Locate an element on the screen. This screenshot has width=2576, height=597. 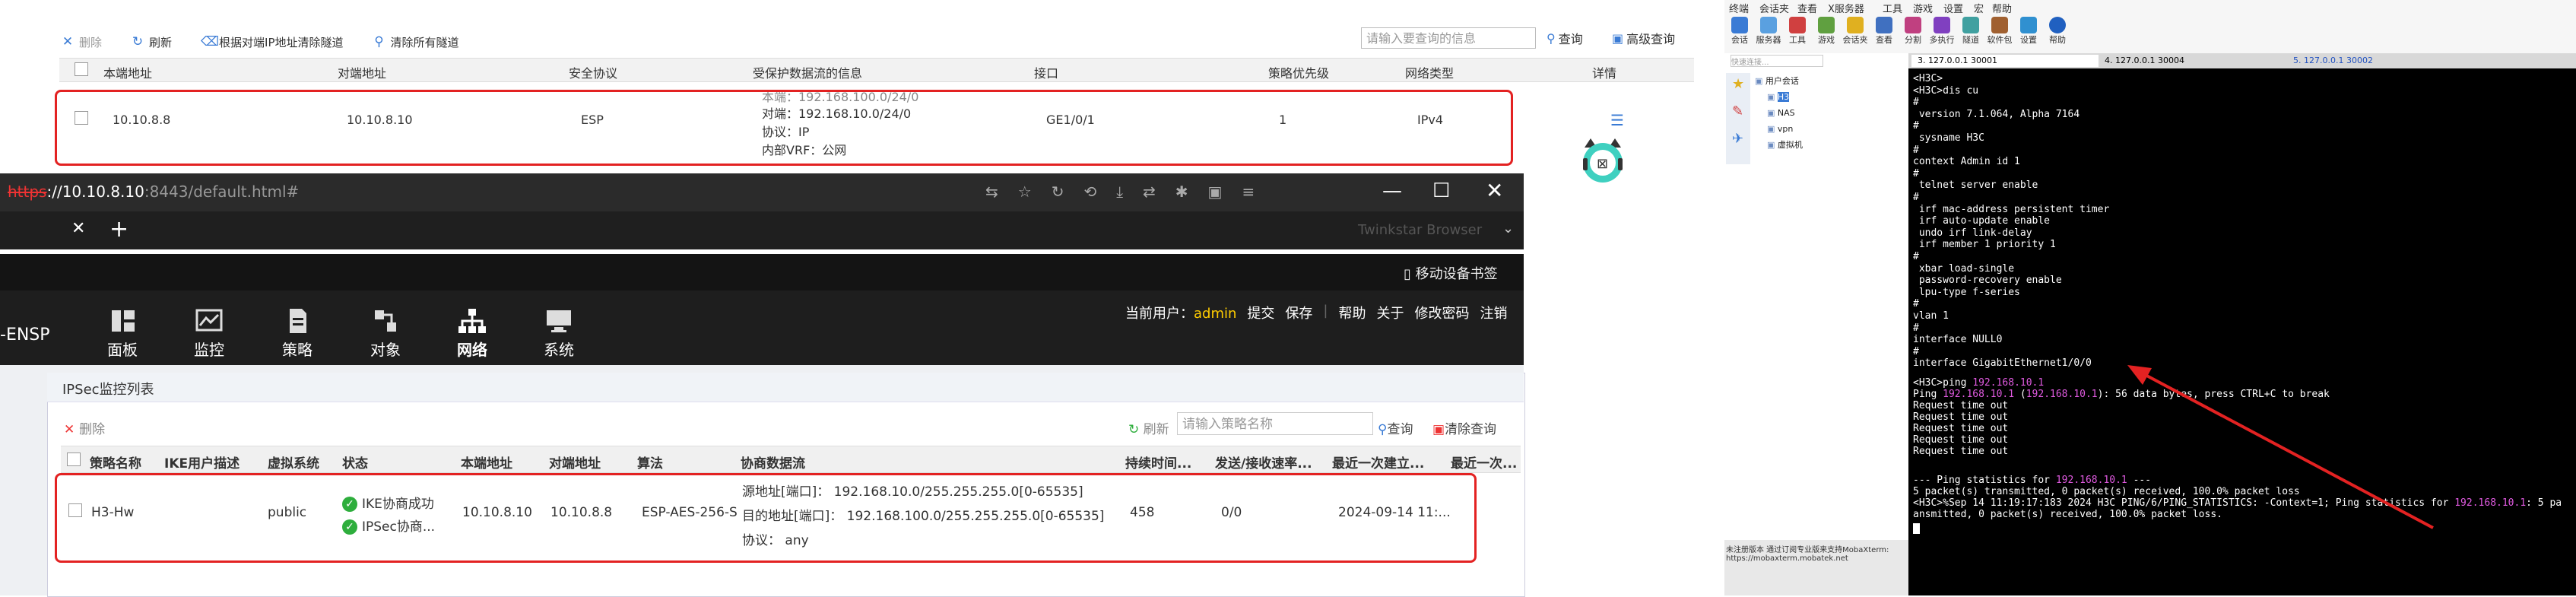
tunnel-button: 隧道 is located at coordinates (1971, 32).